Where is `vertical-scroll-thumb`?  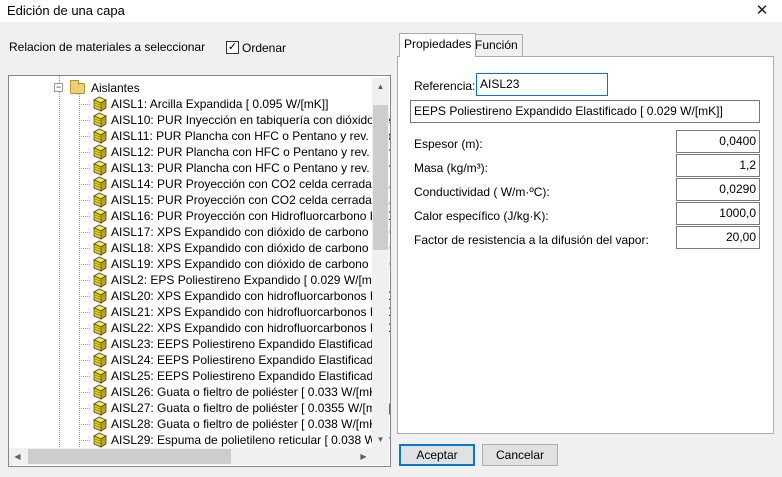 vertical-scroll-thumb is located at coordinates (380, 177).